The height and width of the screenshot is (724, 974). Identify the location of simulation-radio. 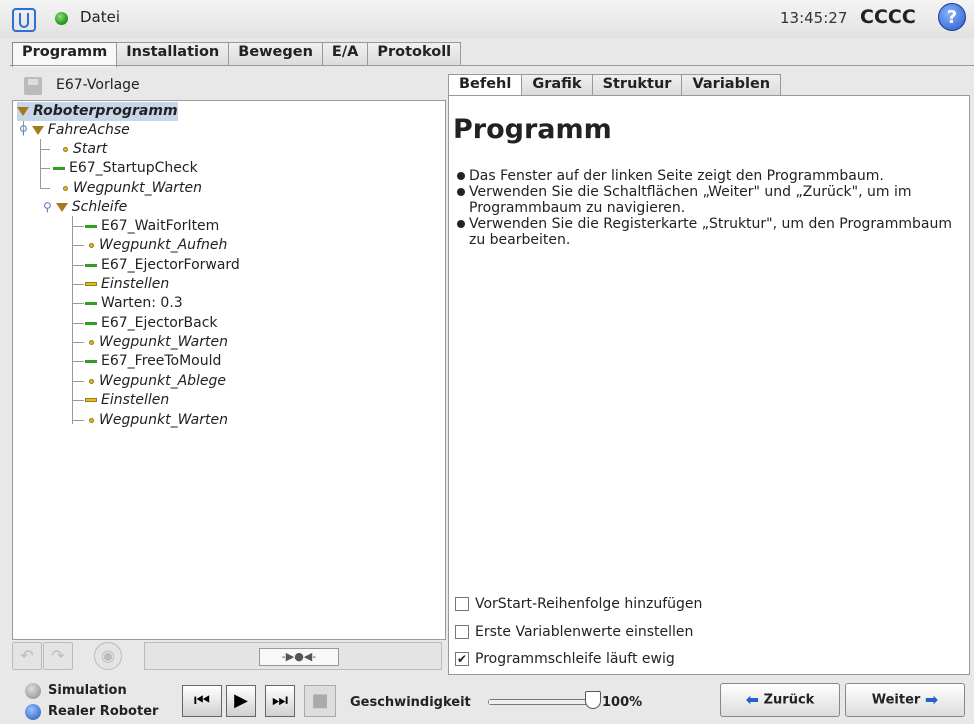
(33, 691).